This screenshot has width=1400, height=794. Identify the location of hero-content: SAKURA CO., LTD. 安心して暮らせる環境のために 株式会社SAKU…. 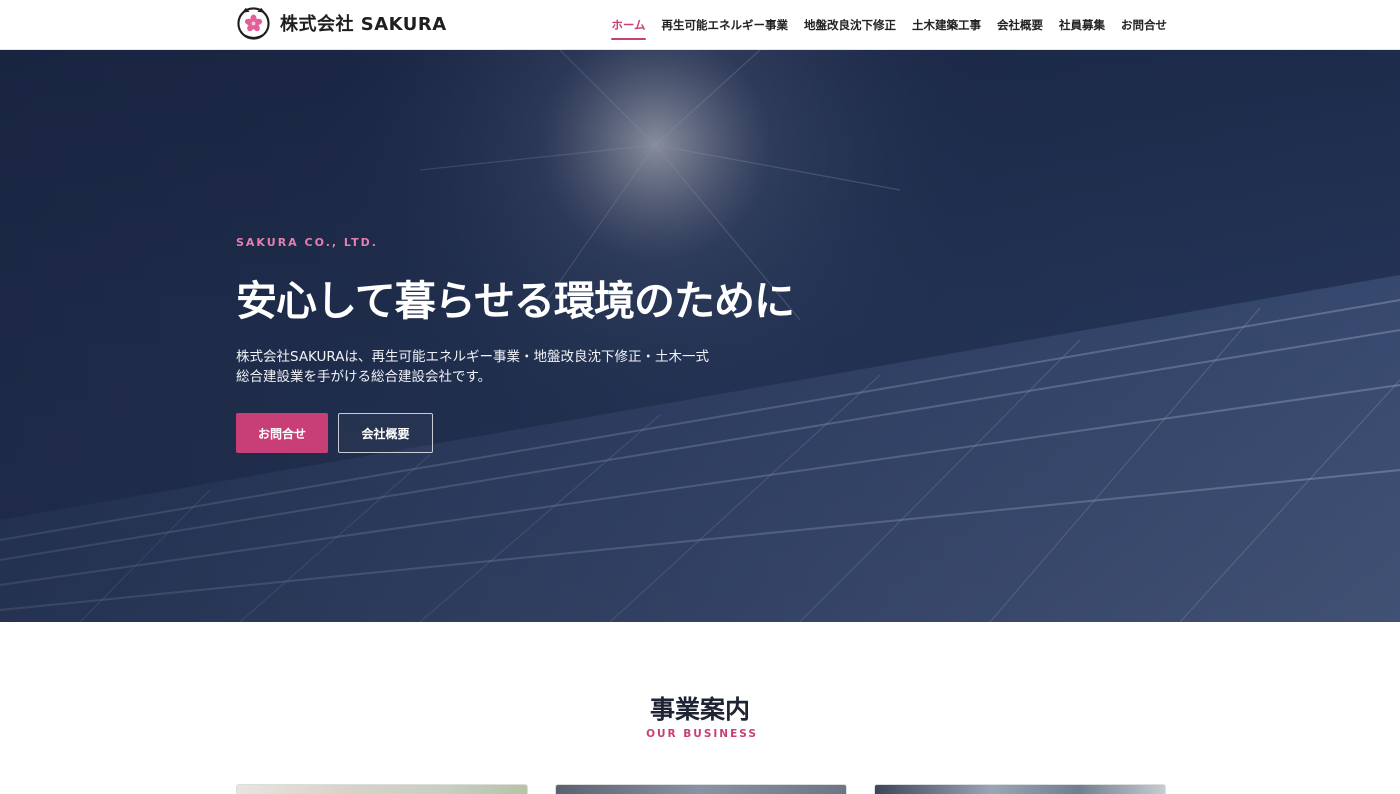
(515, 344).